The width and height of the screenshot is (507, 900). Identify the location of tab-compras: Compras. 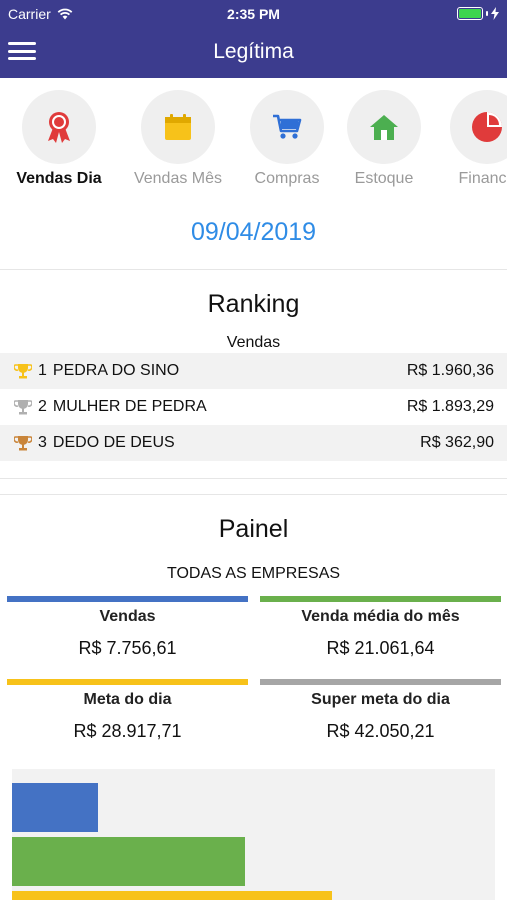
(287, 139).